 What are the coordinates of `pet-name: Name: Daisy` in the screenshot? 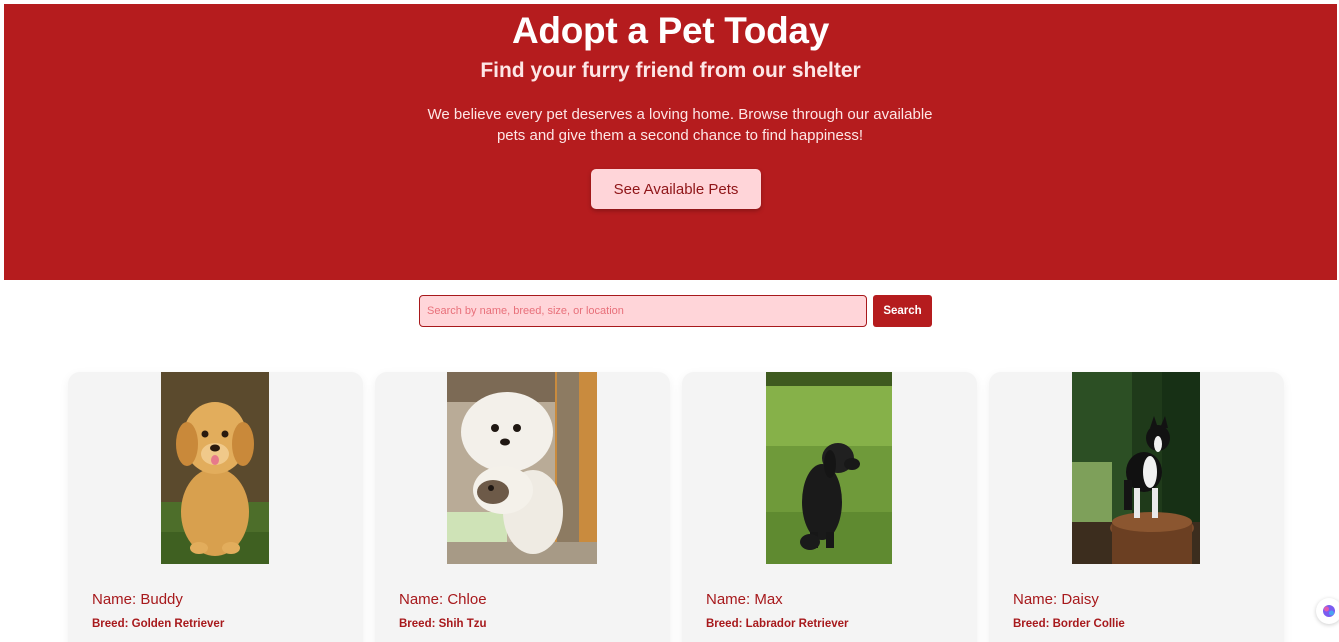 It's located at (1056, 599).